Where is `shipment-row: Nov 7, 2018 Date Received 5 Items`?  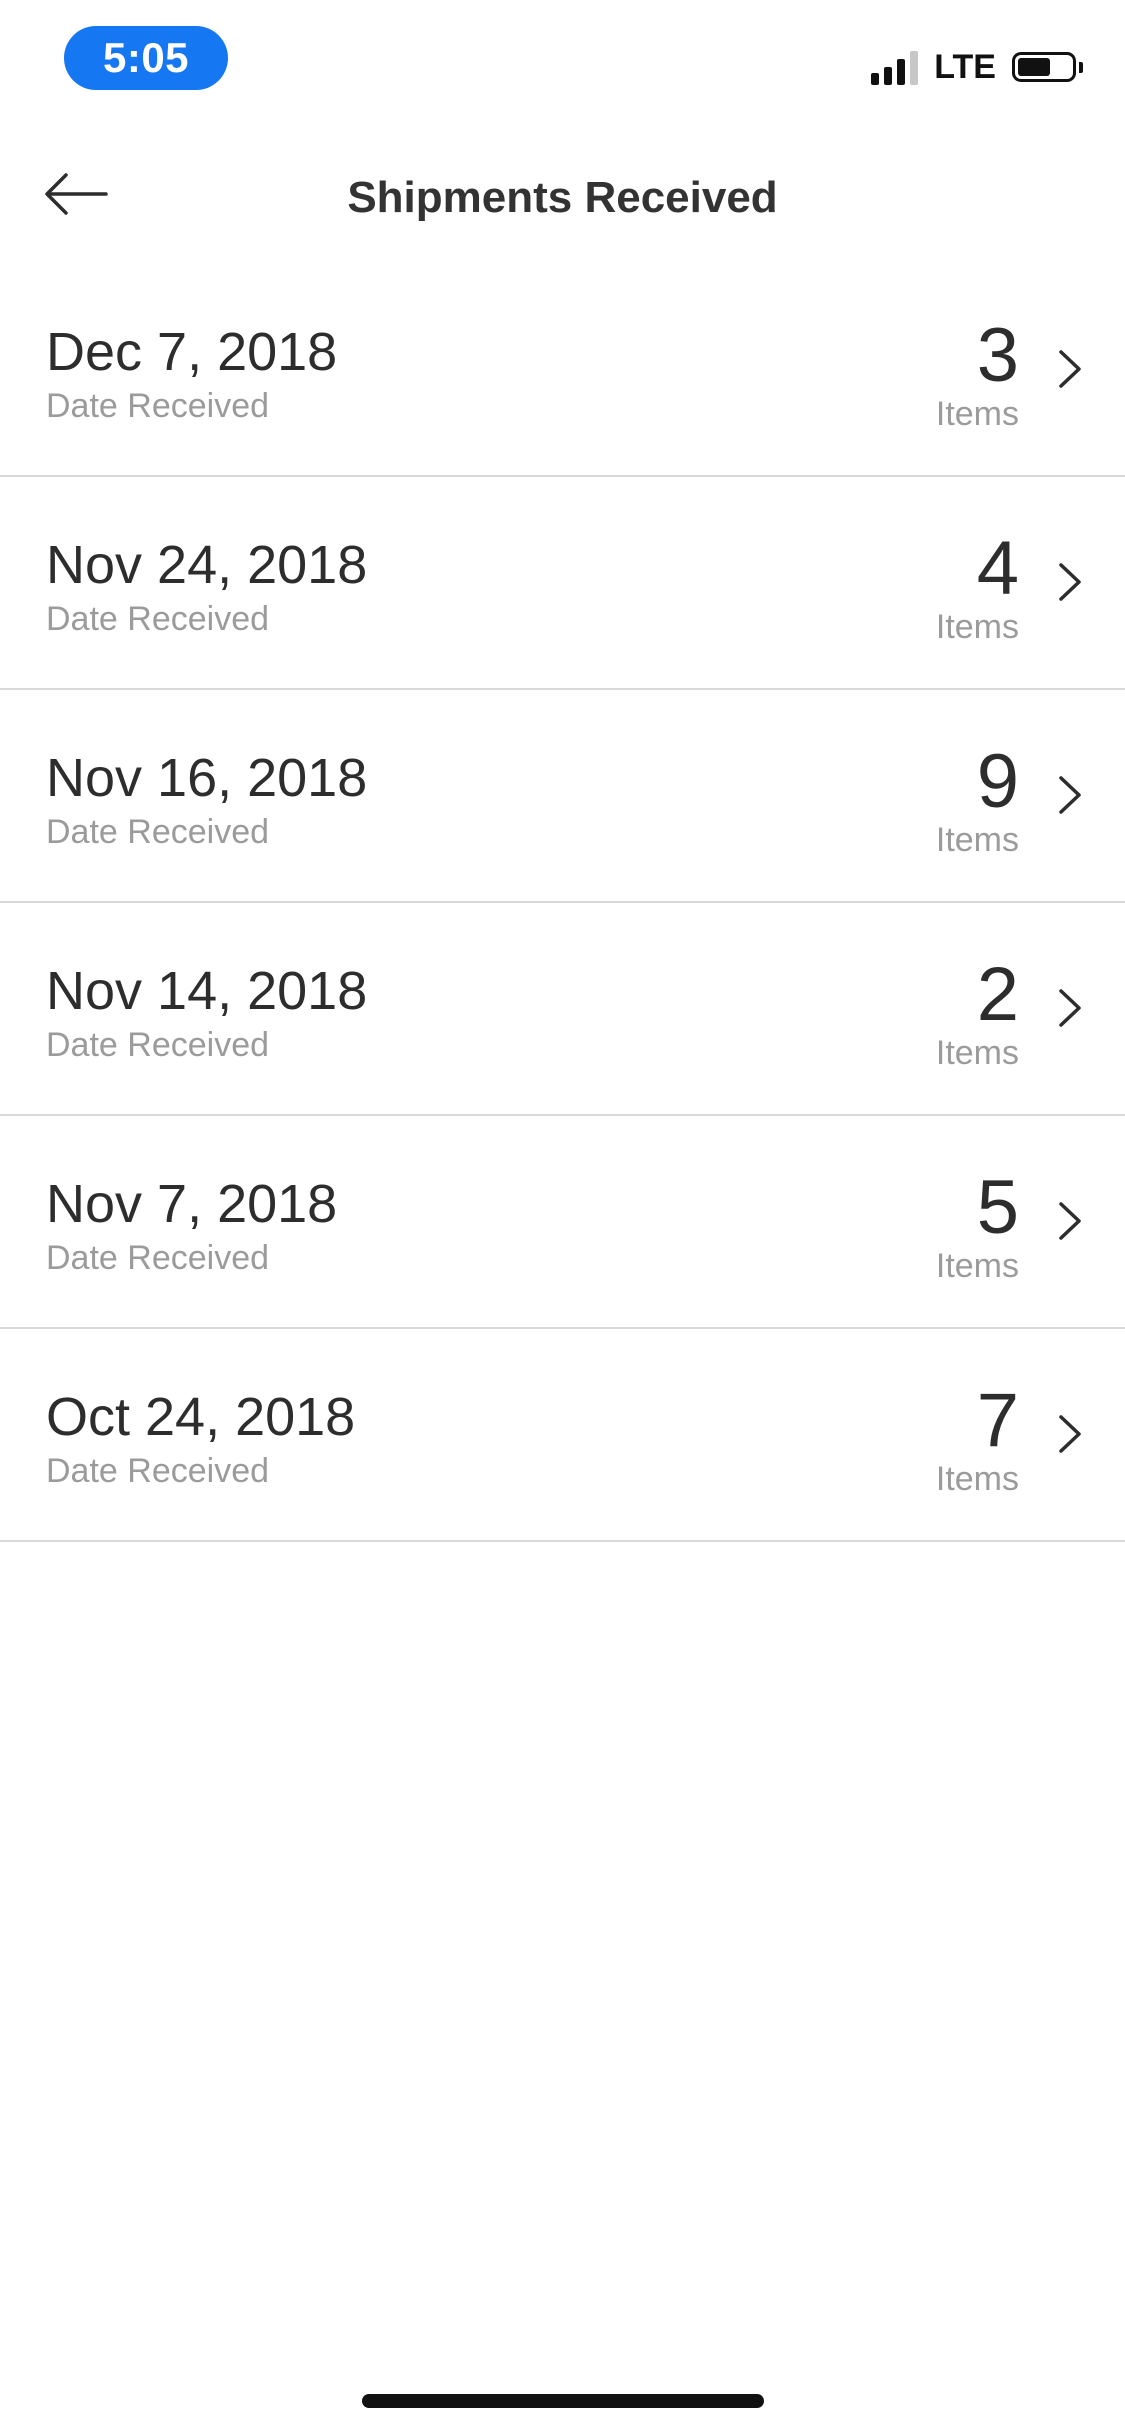
shipment-row: Nov 7, 2018 Date Received 5 Items is located at coordinates (562, 1222).